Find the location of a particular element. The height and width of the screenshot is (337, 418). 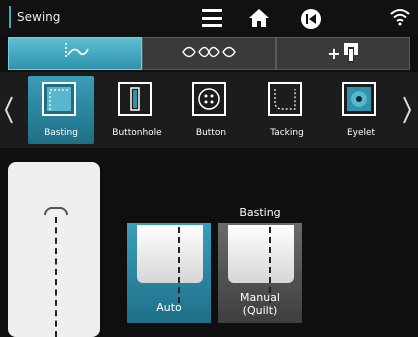

tab-presser-foot: + is located at coordinates (343, 53).